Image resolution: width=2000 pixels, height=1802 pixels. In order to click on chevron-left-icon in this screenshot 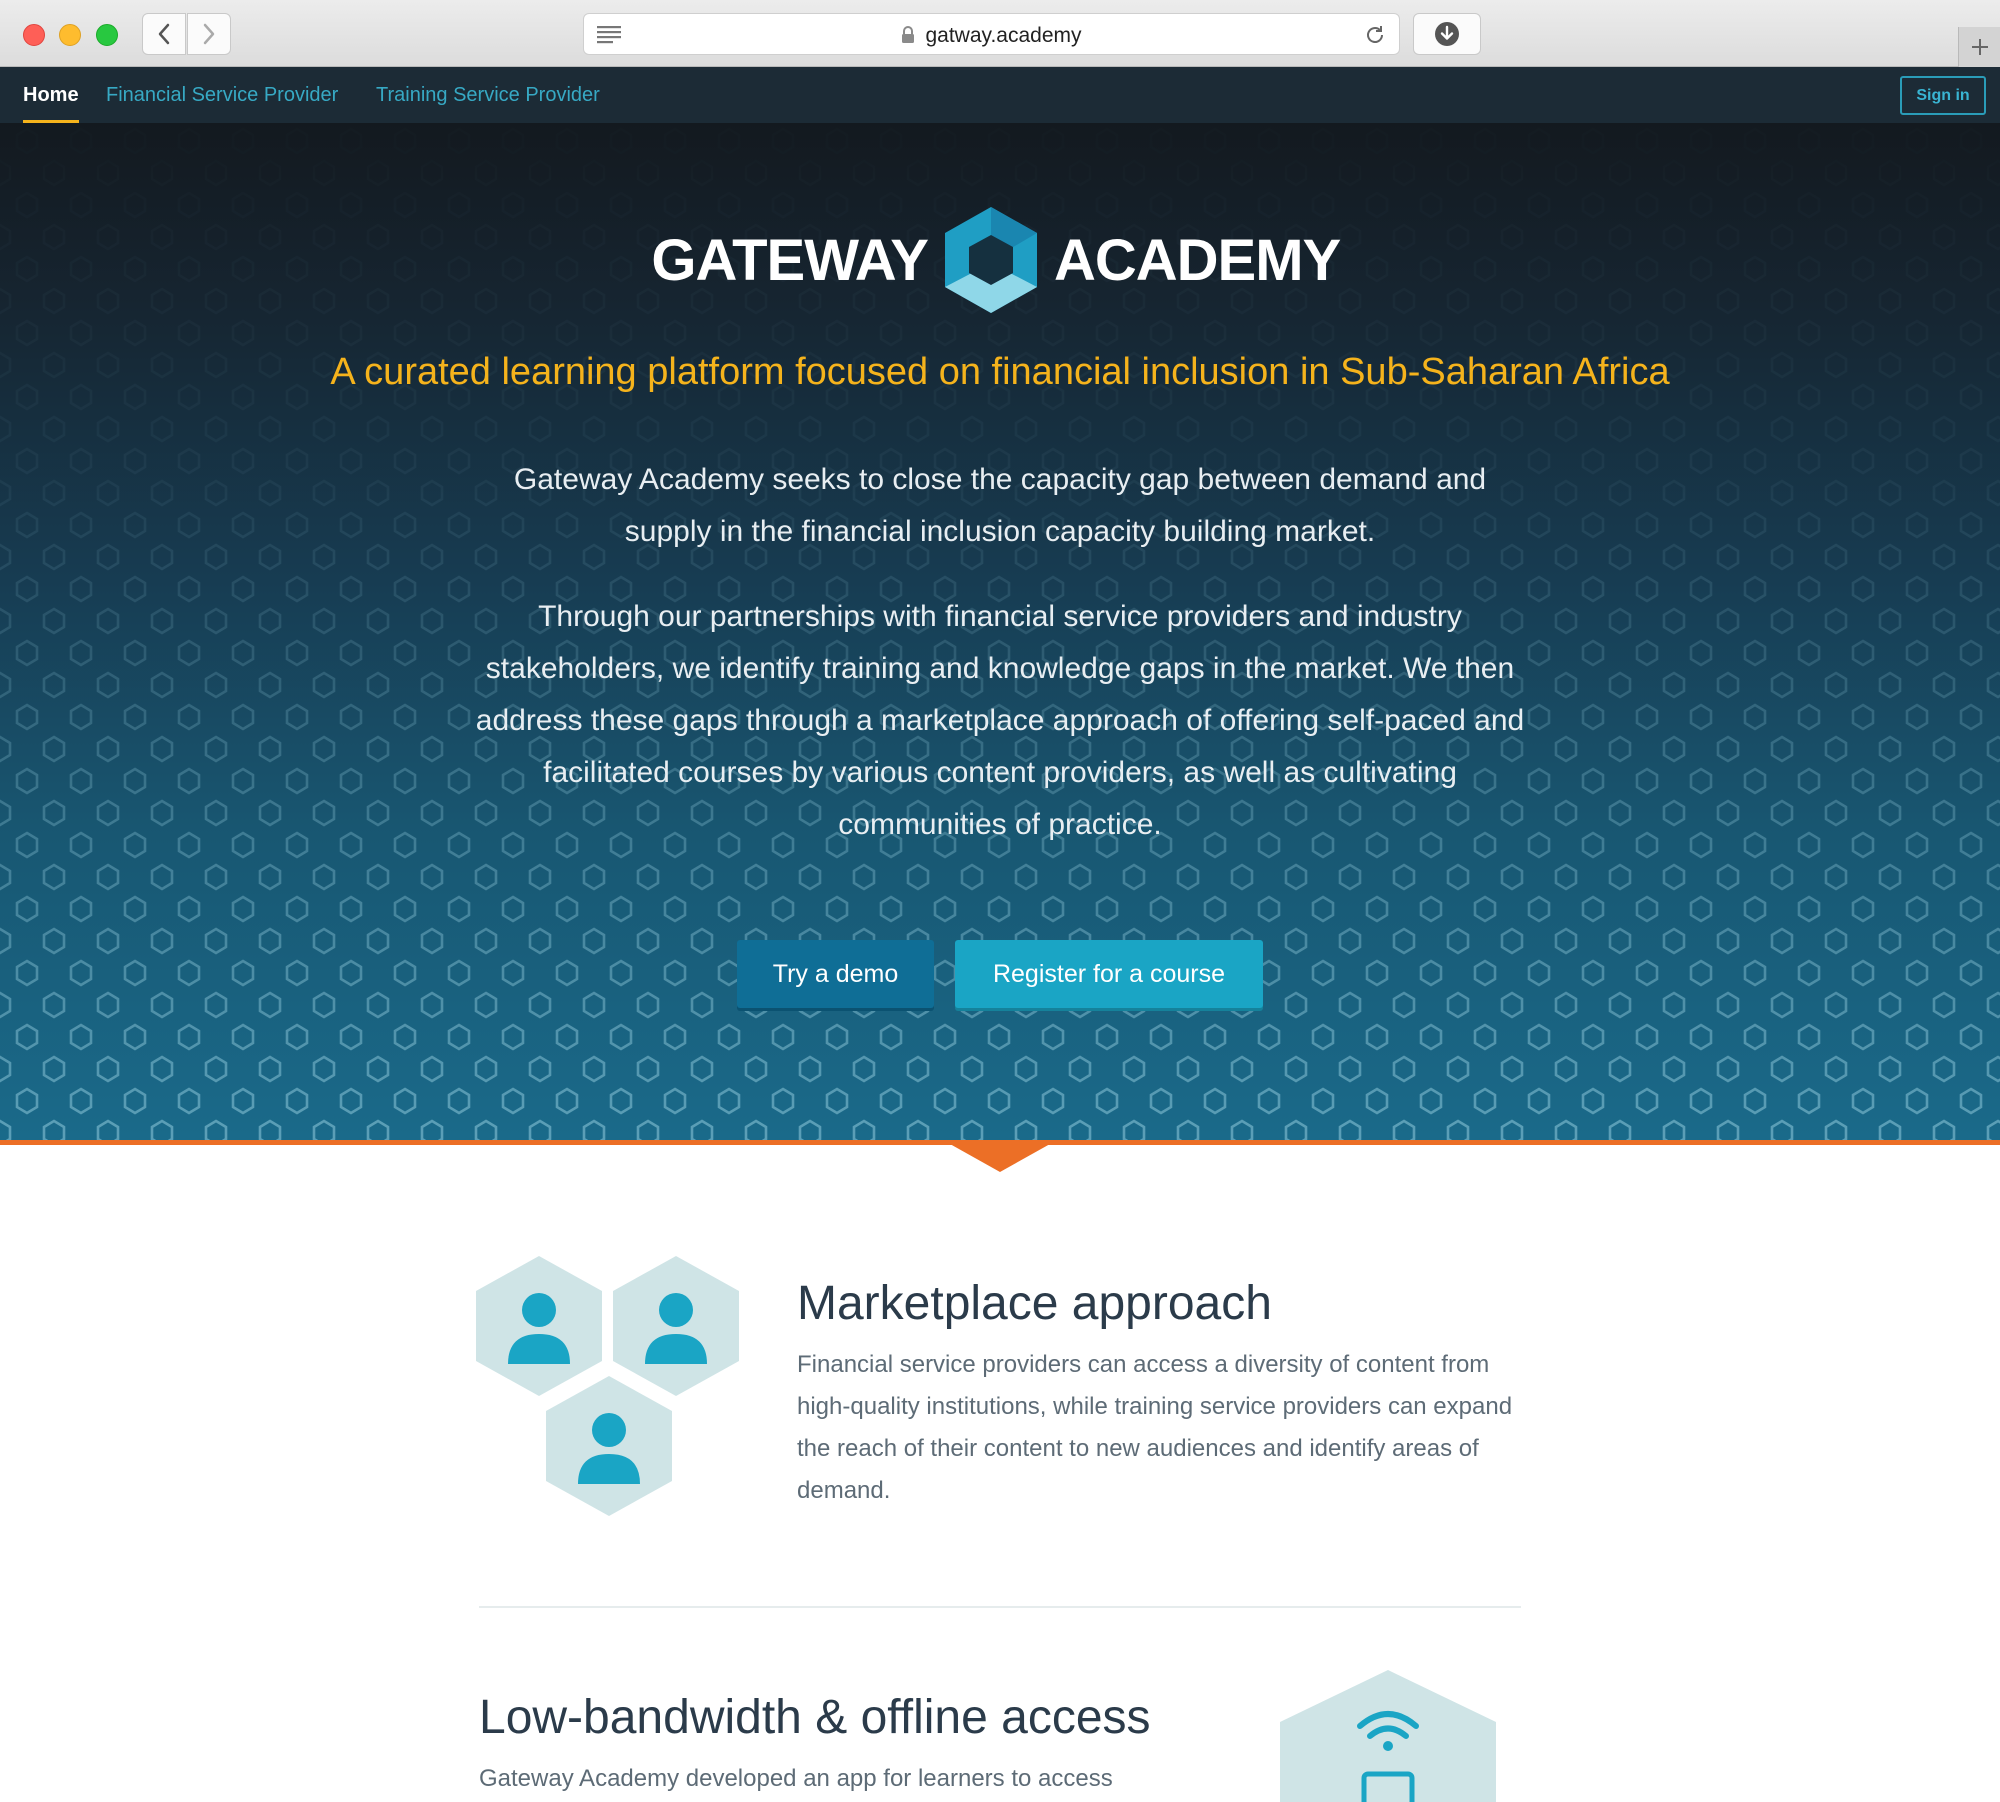, I will do `click(164, 34)`.